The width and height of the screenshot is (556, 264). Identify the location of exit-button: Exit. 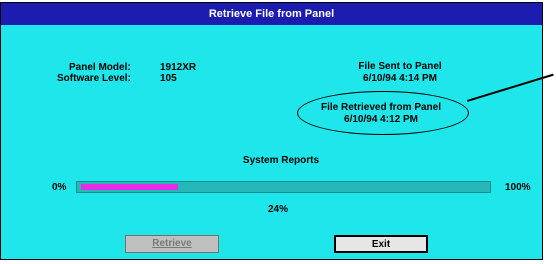
(381, 244).